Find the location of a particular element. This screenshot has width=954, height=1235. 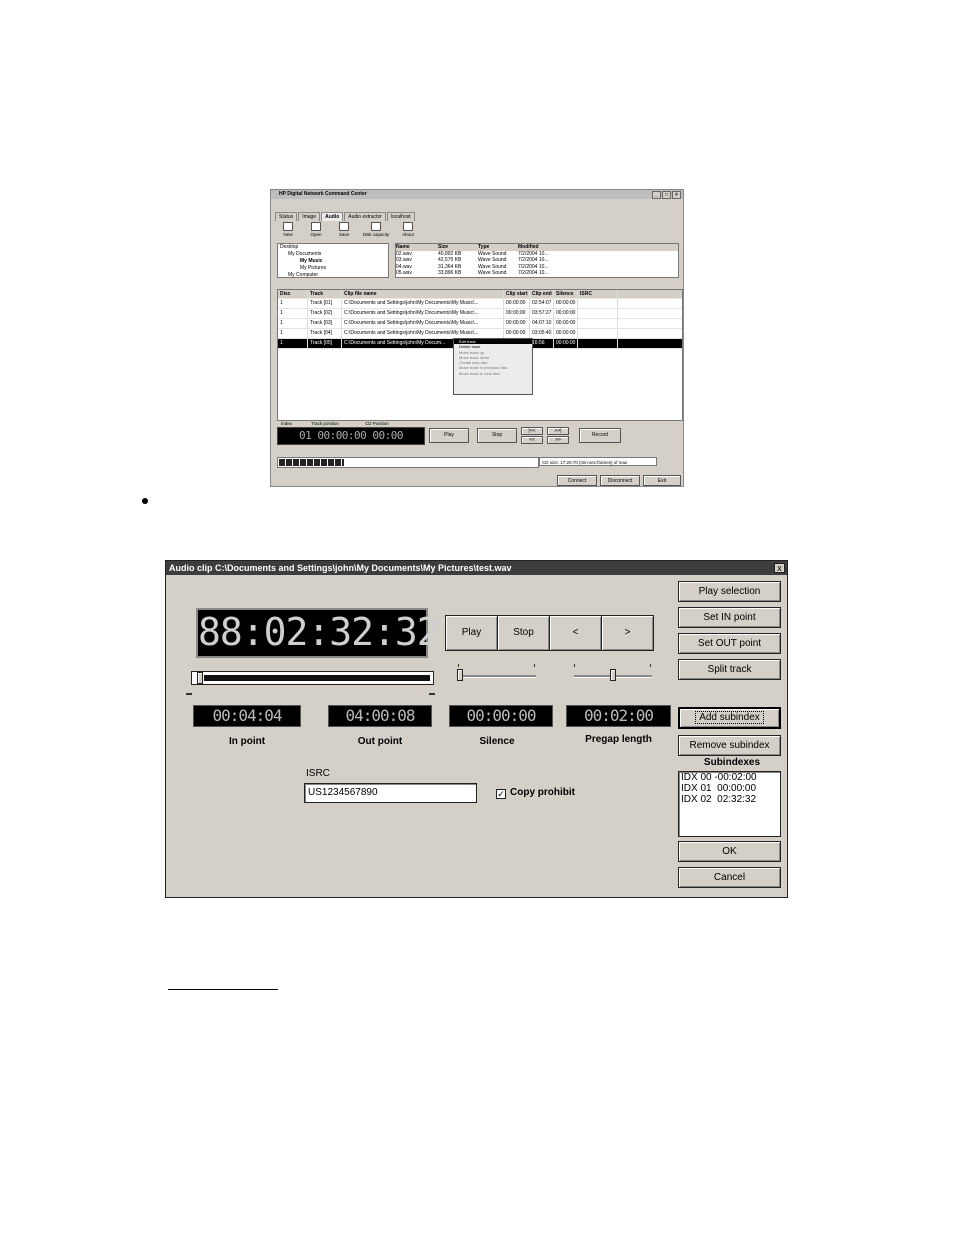

cd-usage-fill is located at coordinates (311, 462).